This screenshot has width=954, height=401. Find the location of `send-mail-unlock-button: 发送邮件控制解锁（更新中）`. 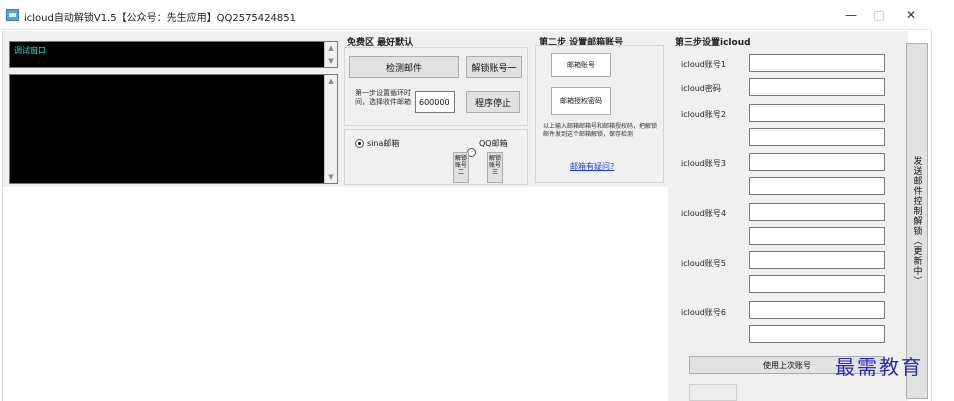

send-mail-unlock-button: 发送邮件控制解锁（更新中） is located at coordinates (917, 221).